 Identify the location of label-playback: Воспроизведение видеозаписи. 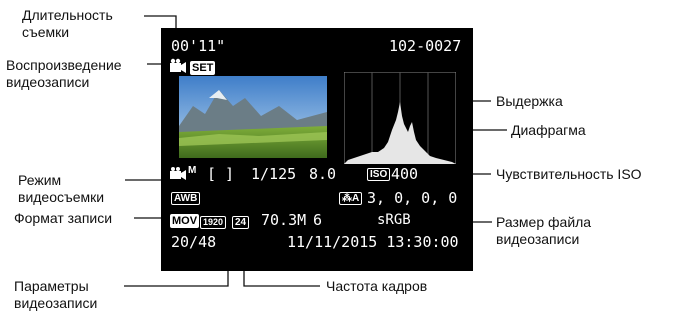
(64, 73).